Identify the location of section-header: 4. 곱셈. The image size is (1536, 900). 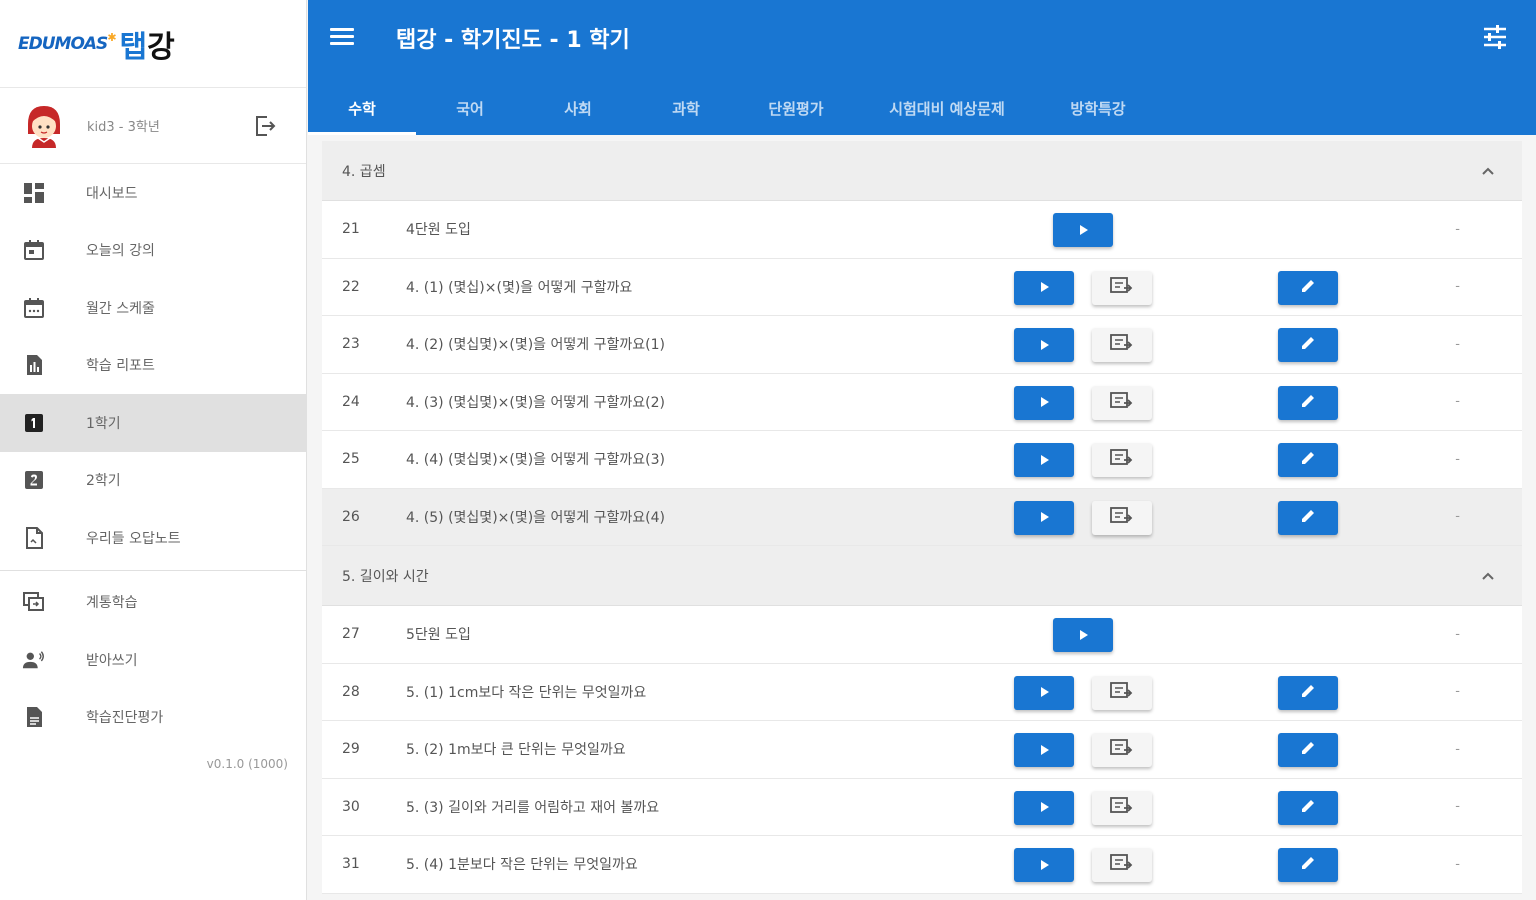
(922, 171).